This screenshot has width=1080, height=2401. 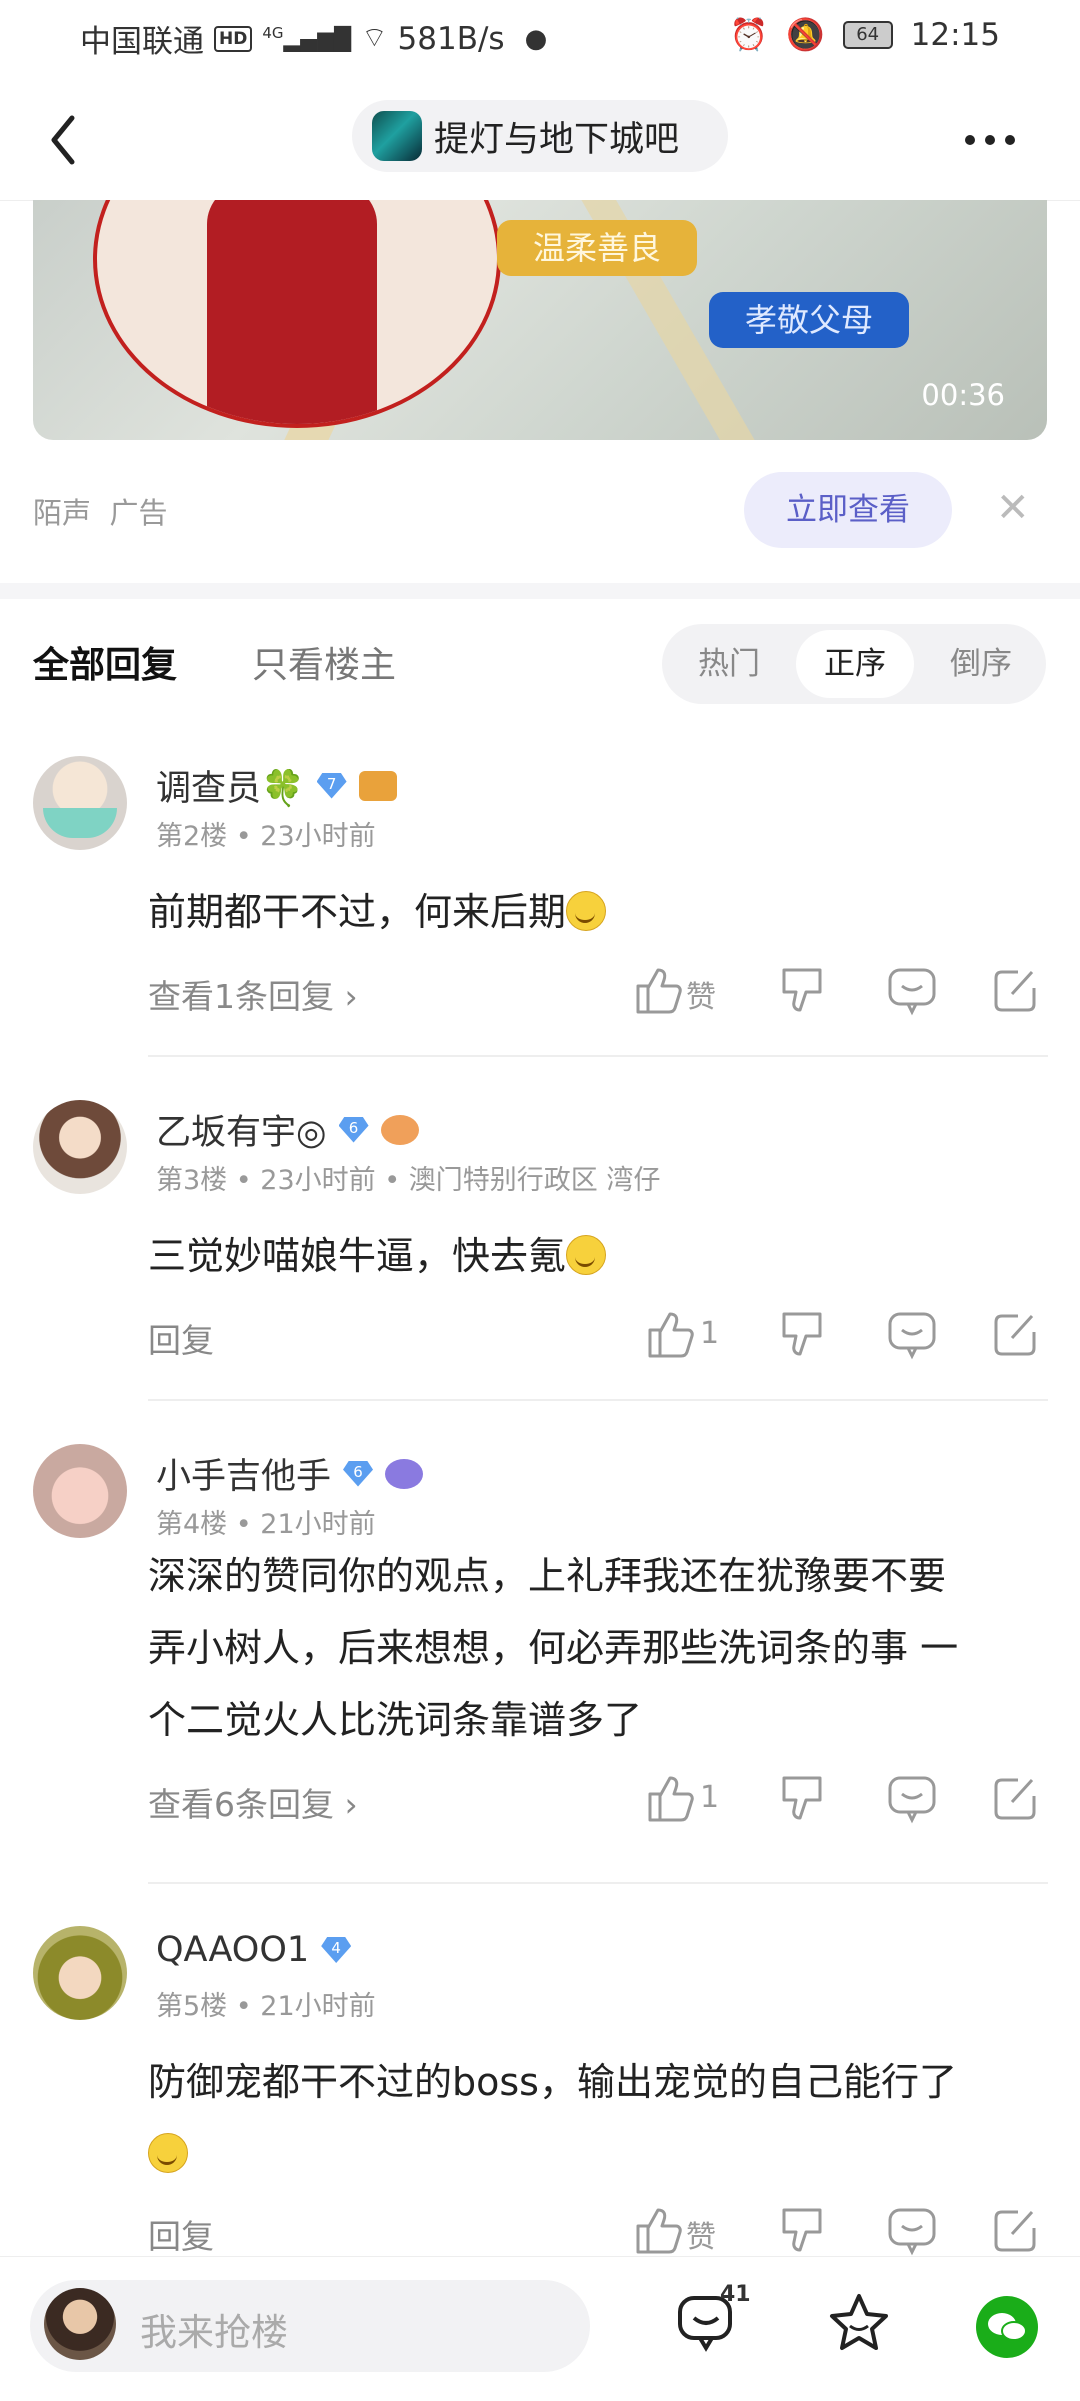 What do you see at coordinates (192, 2006) in the screenshot?
I see `floor-number: 第5楼` at bounding box center [192, 2006].